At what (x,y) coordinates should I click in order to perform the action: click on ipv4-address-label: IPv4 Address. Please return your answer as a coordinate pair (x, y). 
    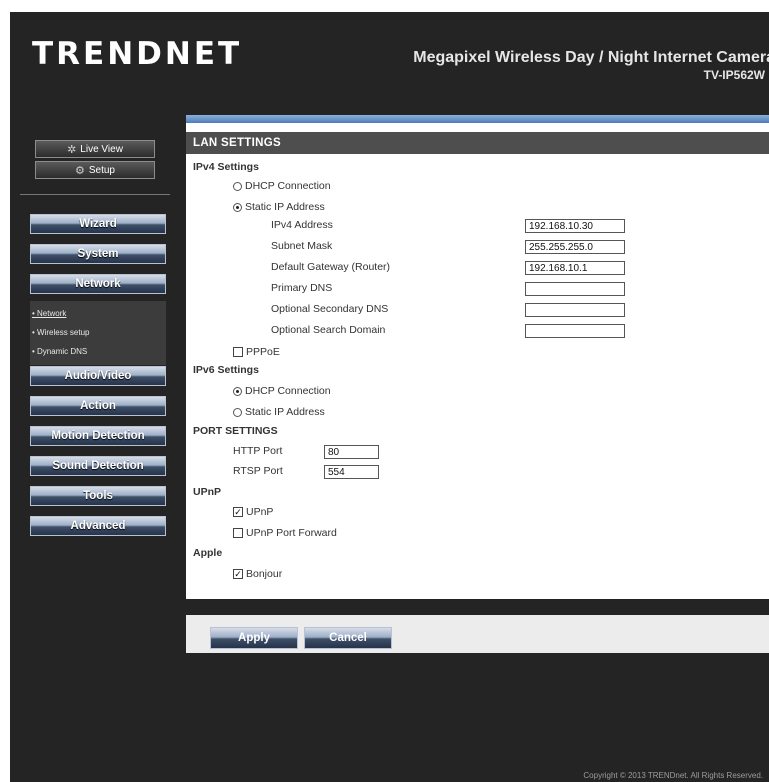
    Looking at the image, I should click on (302, 225).